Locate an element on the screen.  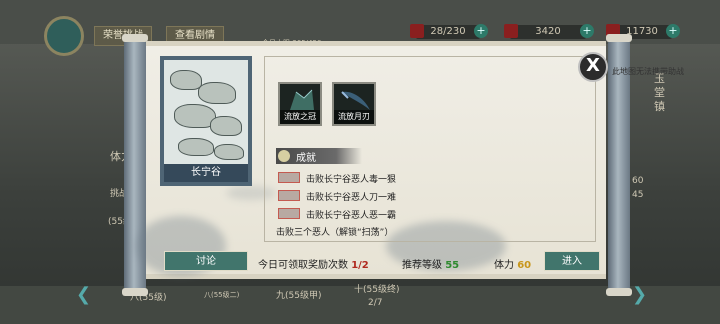
stamina-label: 体力 is located at coordinates (504, 265).